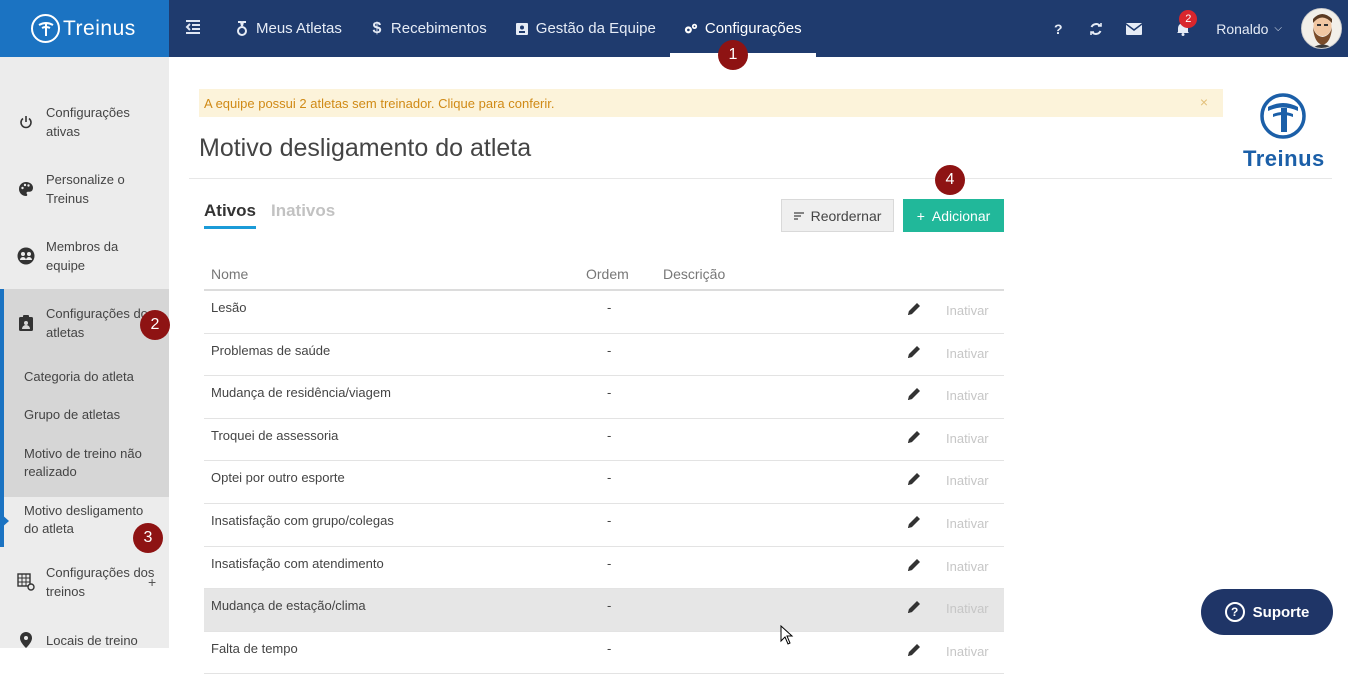  Describe the element at coordinates (26, 122) in the screenshot. I see `power-icon` at that location.